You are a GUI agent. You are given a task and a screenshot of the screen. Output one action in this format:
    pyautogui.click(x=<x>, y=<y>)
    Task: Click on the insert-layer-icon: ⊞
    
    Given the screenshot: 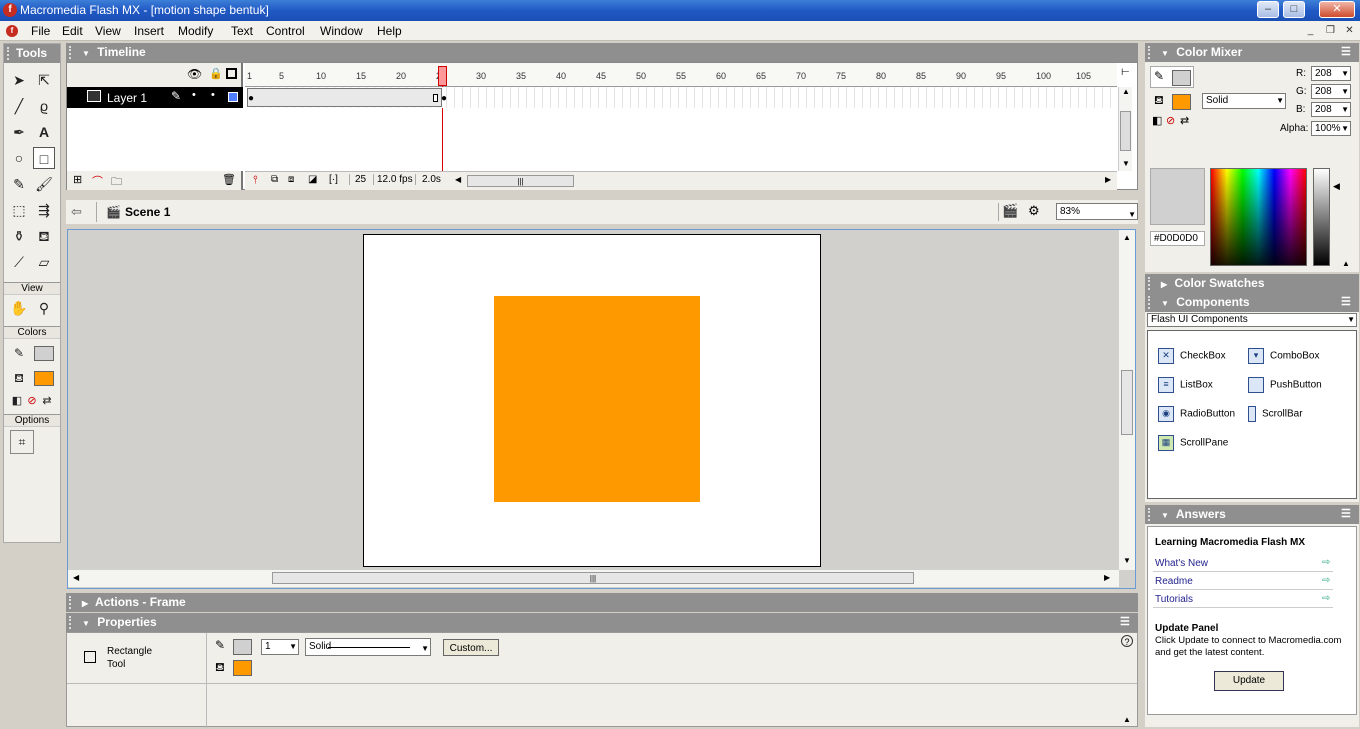 What is the action you would take?
    pyautogui.click(x=77, y=179)
    